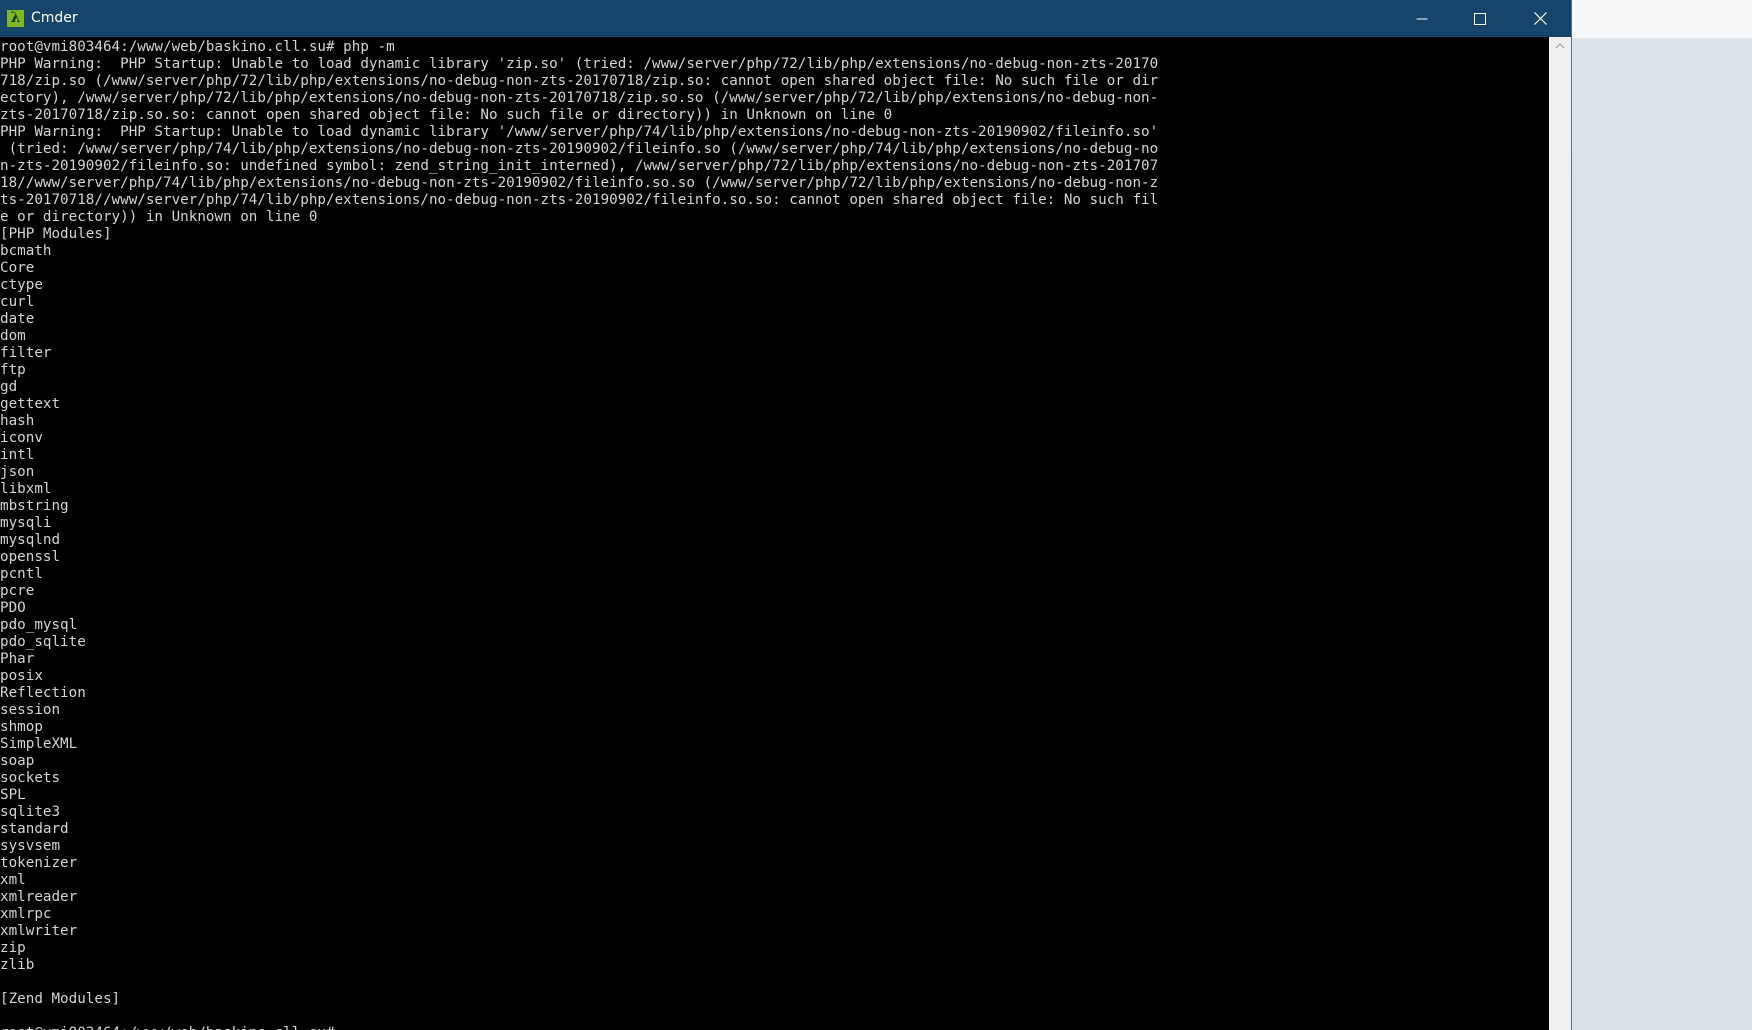  I want to click on background-window-strip, so click(1661, 19).